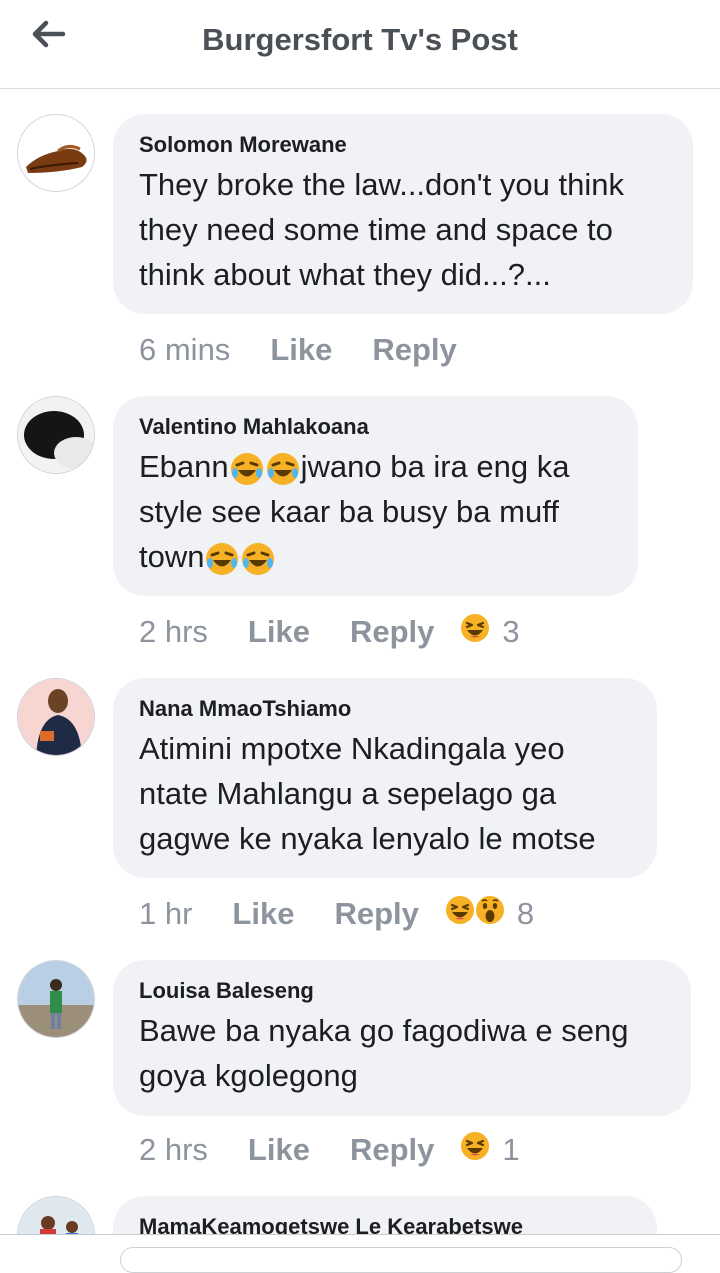  I want to click on comment-item: MamaKeamogetswe Le Kearabetswe, so click(360, 1215).